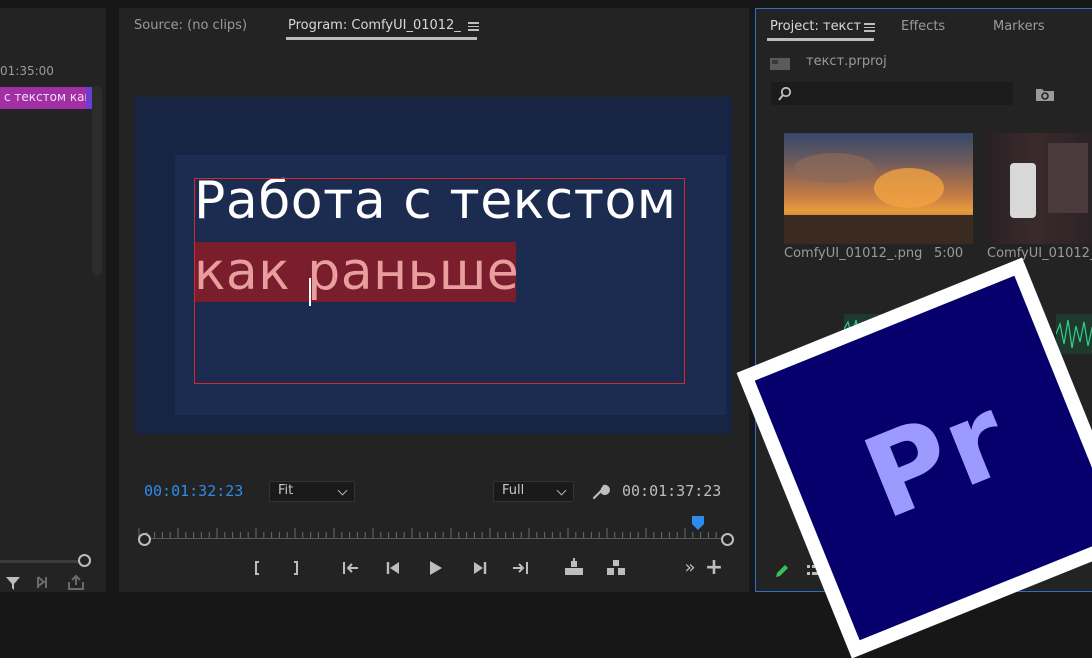  I want to click on wrench-icon, so click(600, 492).